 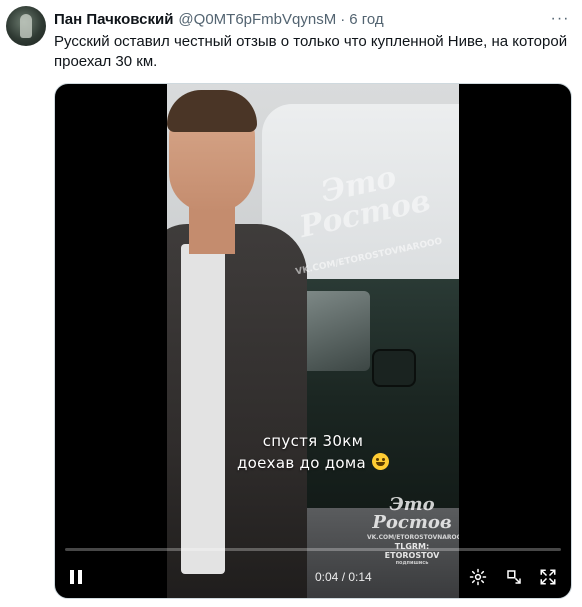 I want to click on fullscreen-exit-icon, so click(x=514, y=577).